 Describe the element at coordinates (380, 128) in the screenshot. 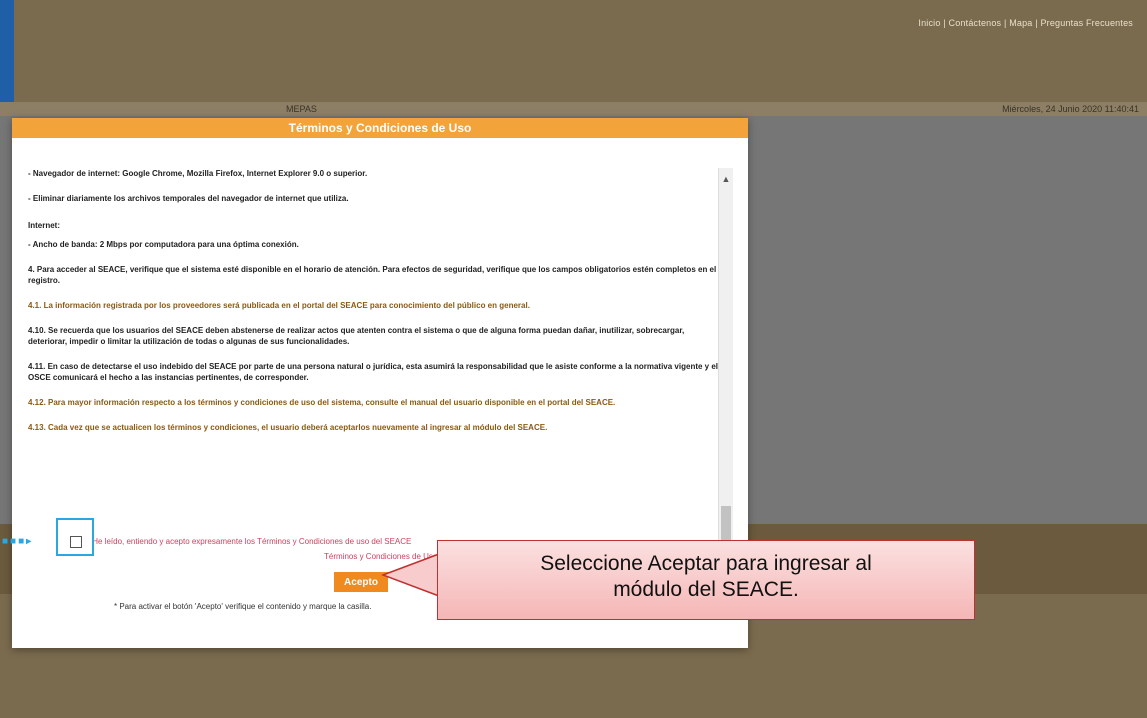

I see `modal-title: Términos y Condiciones de Uso` at that location.